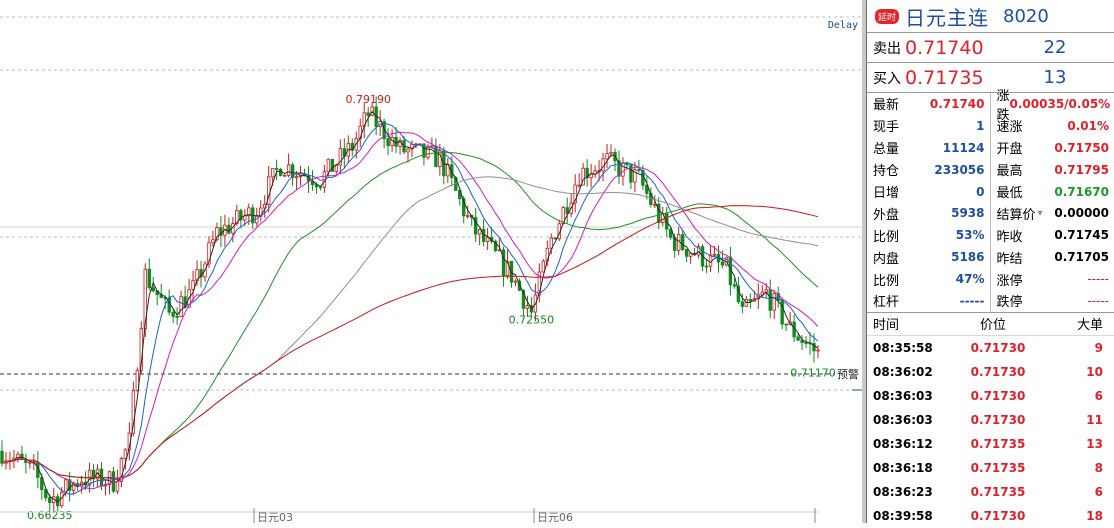  What do you see at coordinates (928, 257) in the screenshot?
I see `stat-row: 内盘5186` at bounding box center [928, 257].